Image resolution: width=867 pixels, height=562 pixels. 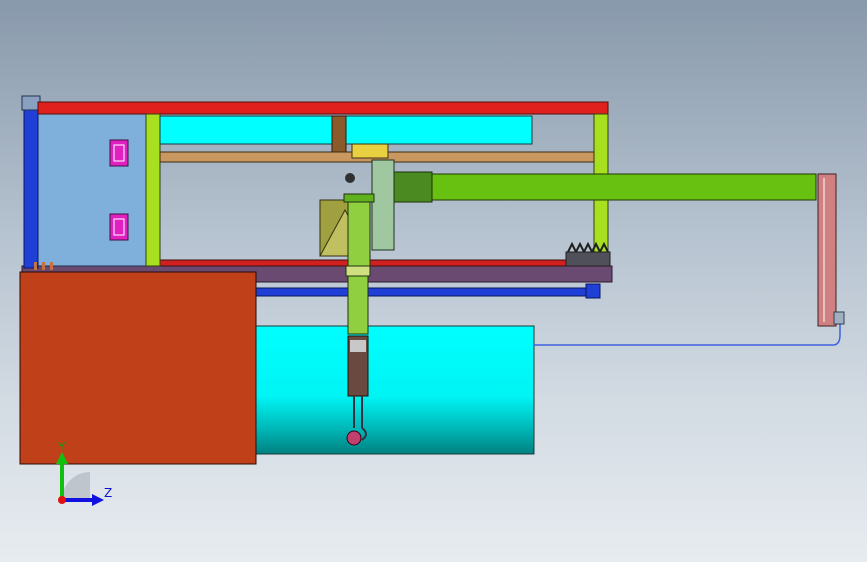 What do you see at coordinates (593, 291) in the screenshot?
I see `rail-end-block` at bounding box center [593, 291].